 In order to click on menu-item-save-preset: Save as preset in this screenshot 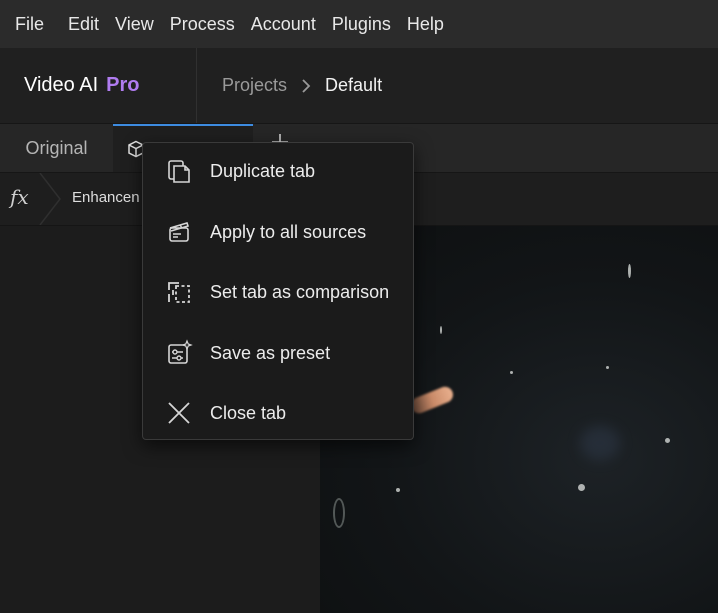, I will do `click(278, 353)`.